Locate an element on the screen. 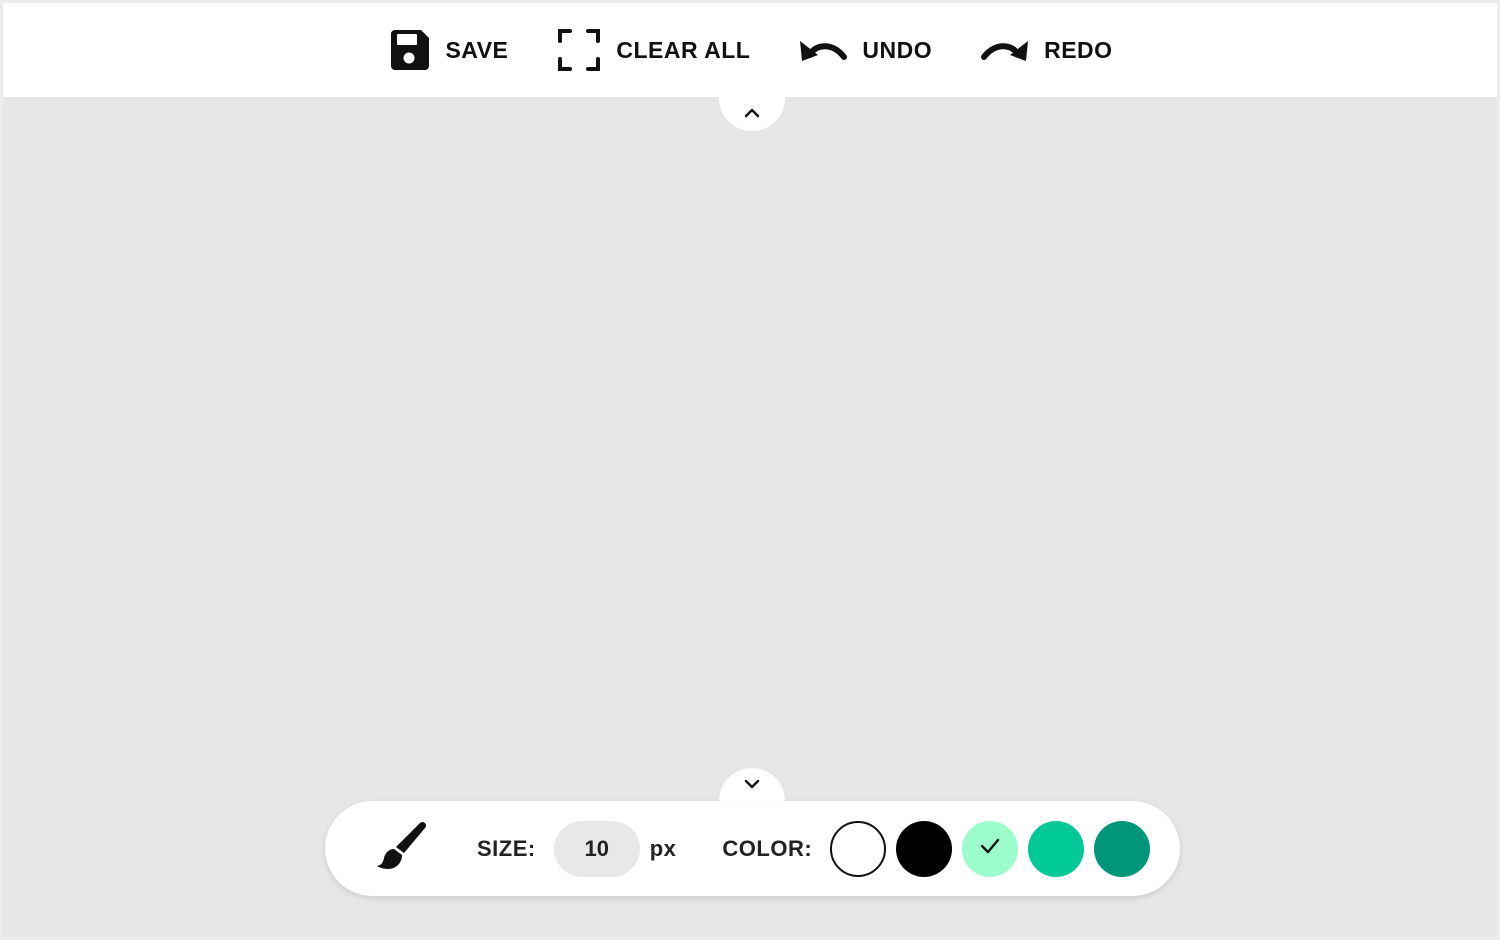 This screenshot has width=1500, height=940. chevron-up-icon is located at coordinates (752, 114).